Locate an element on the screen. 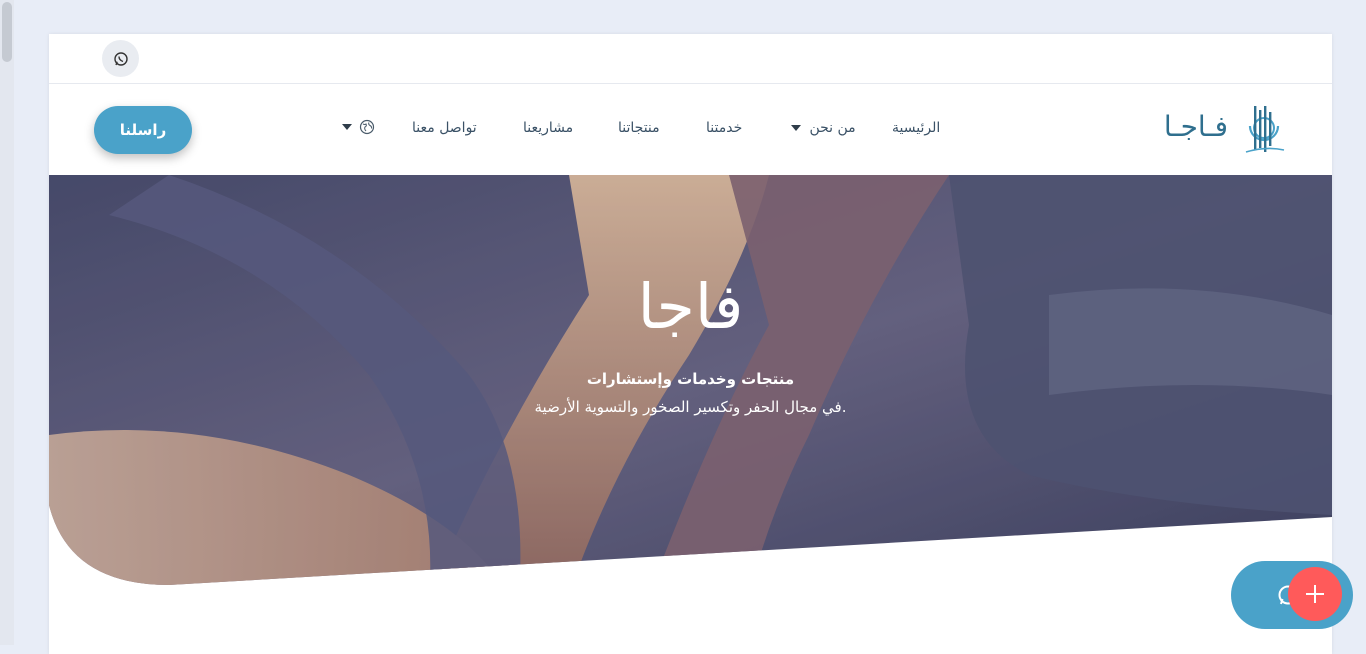  nav-item-home: الرئيسية is located at coordinates (916, 128).